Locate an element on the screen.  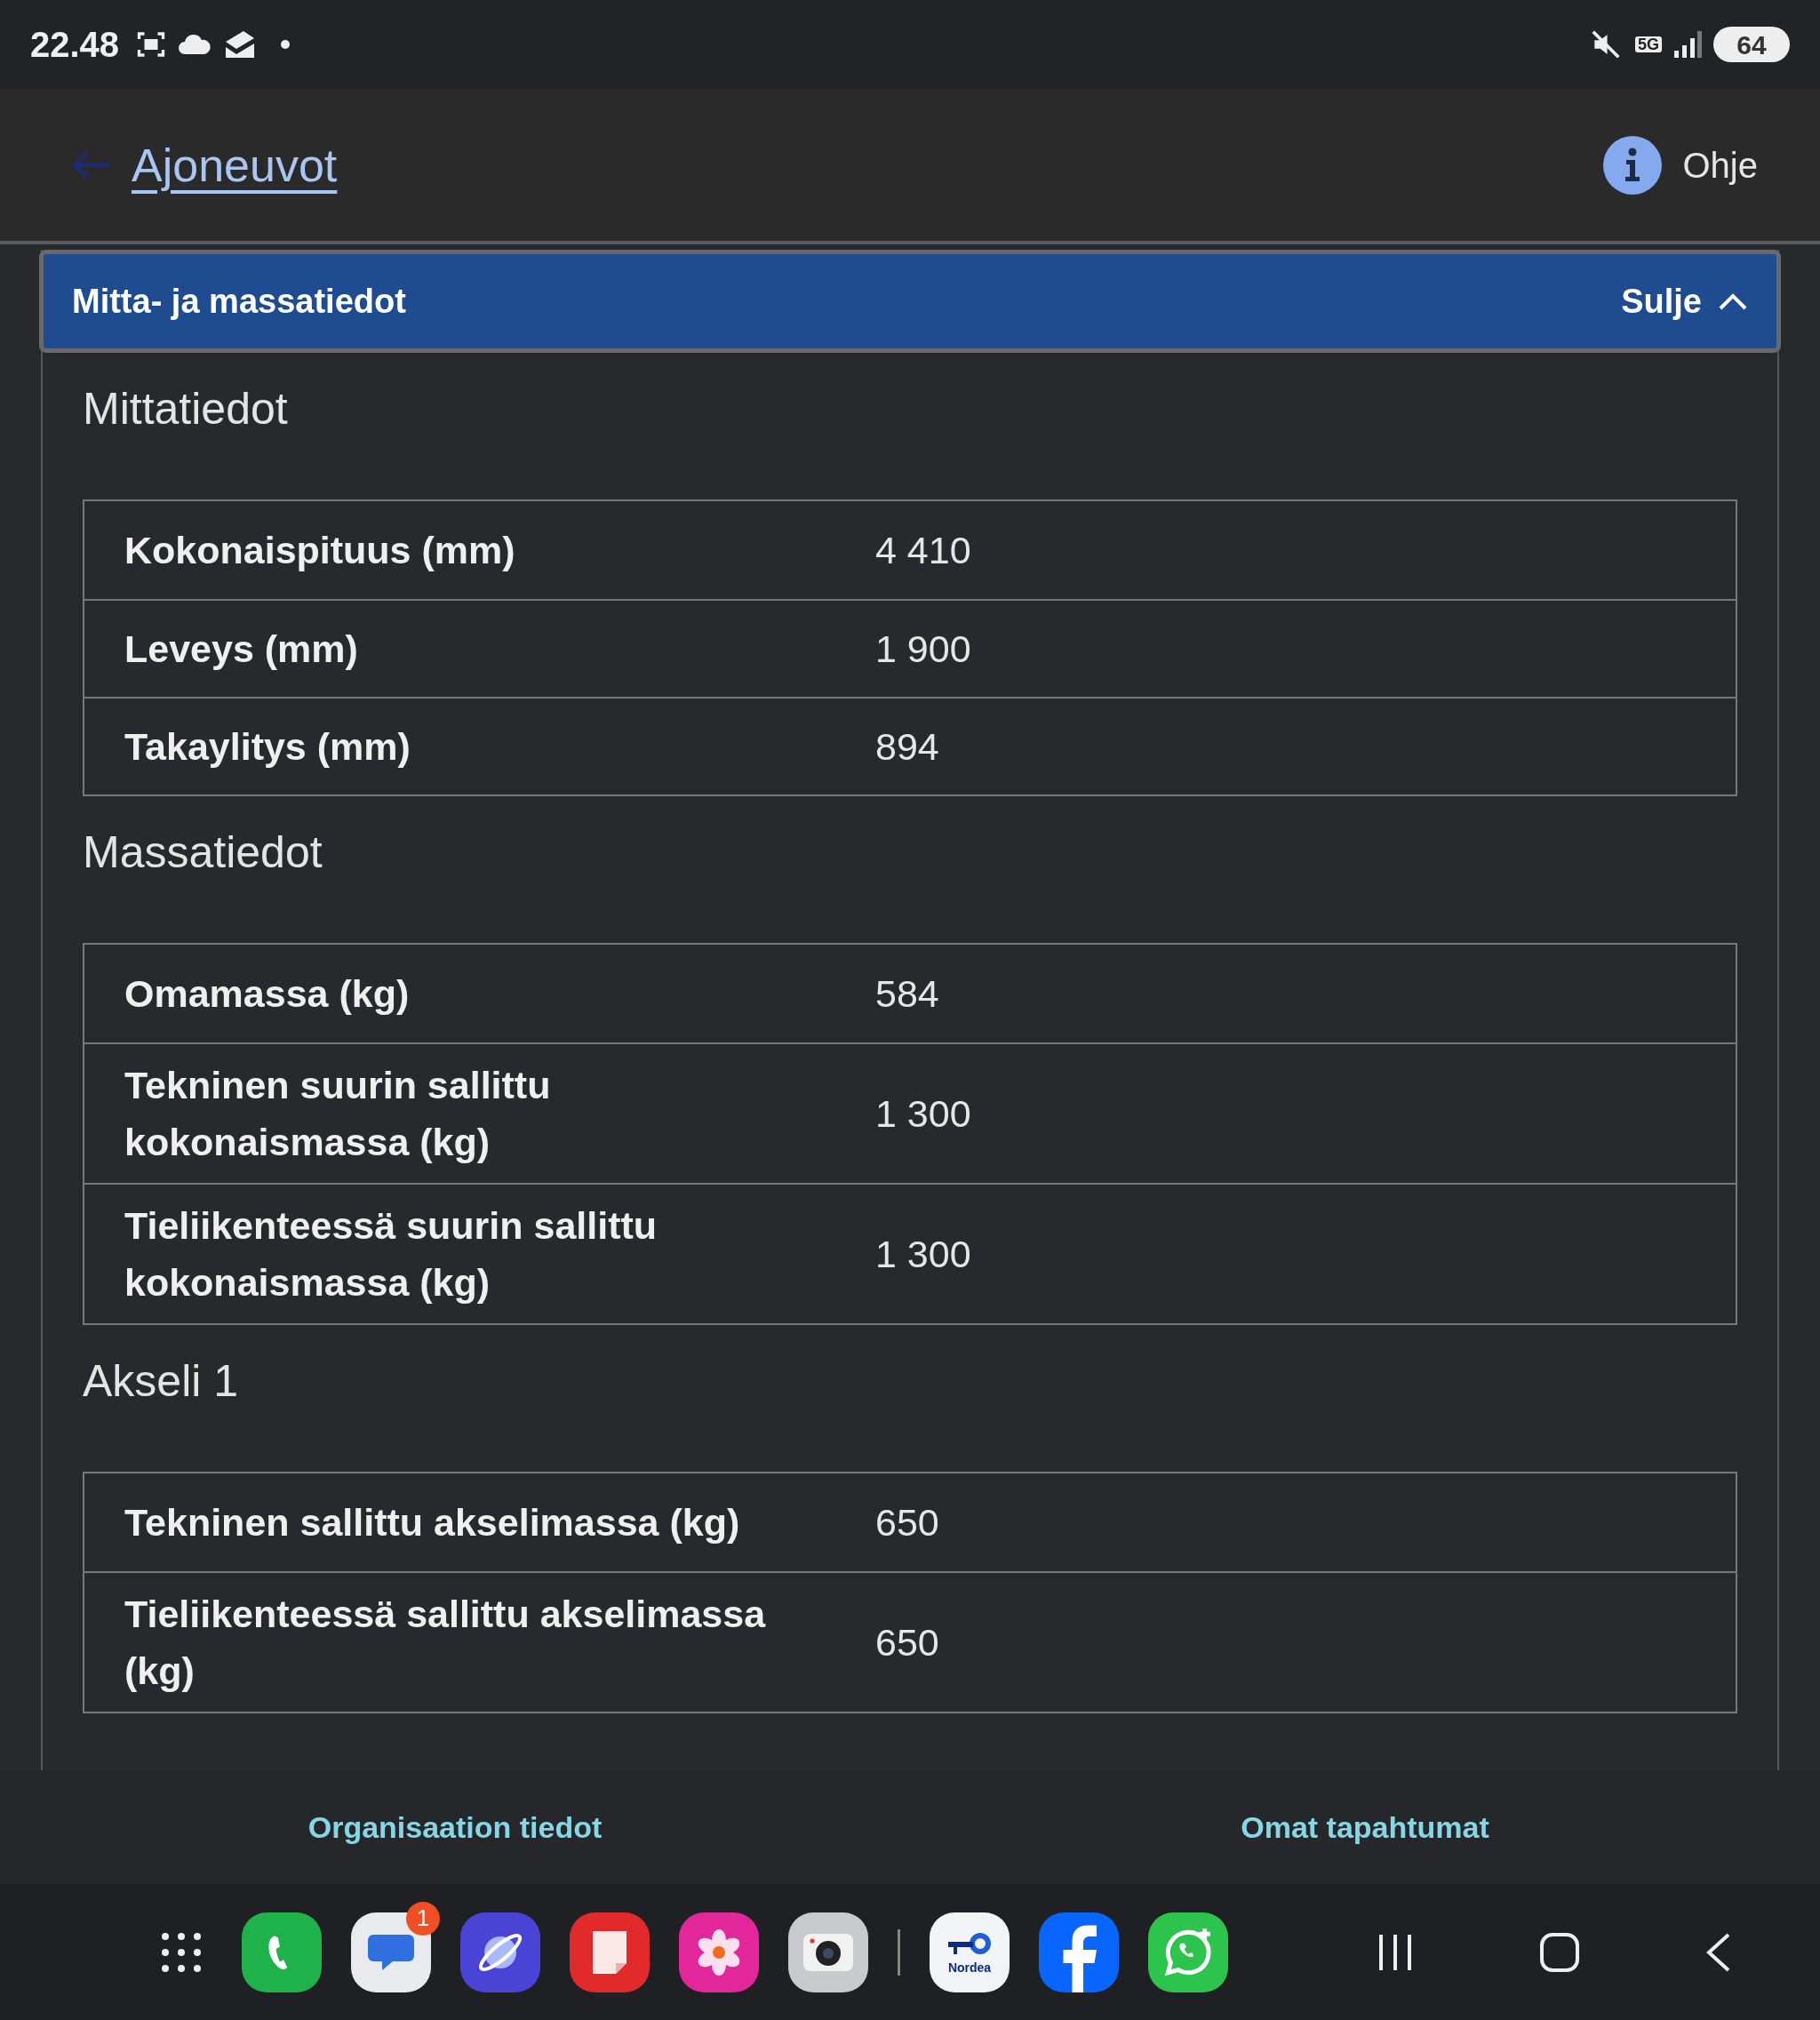
row-label: Tieliikenteessä sallittu akselimassa (kg) is located at coordinates (445, 1643).